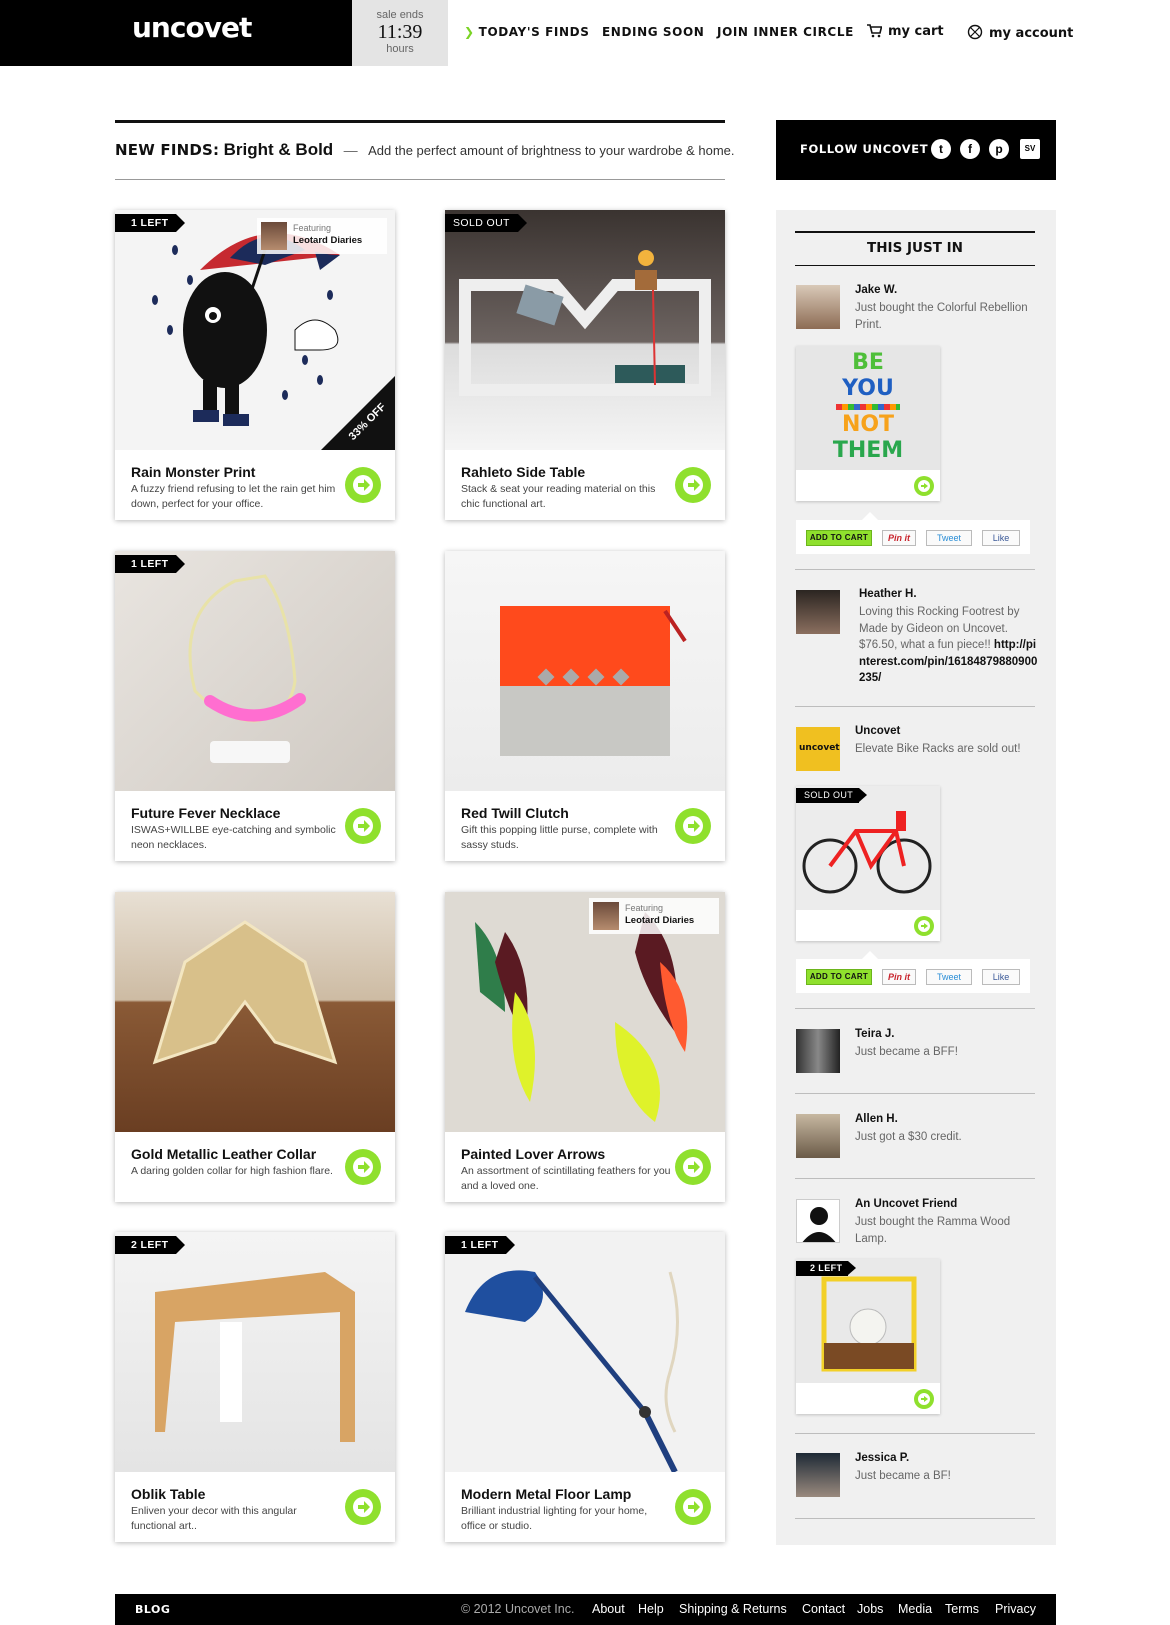  What do you see at coordinates (877, 731) in the screenshot?
I see `activity-name: Uncovet` at bounding box center [877, 731].